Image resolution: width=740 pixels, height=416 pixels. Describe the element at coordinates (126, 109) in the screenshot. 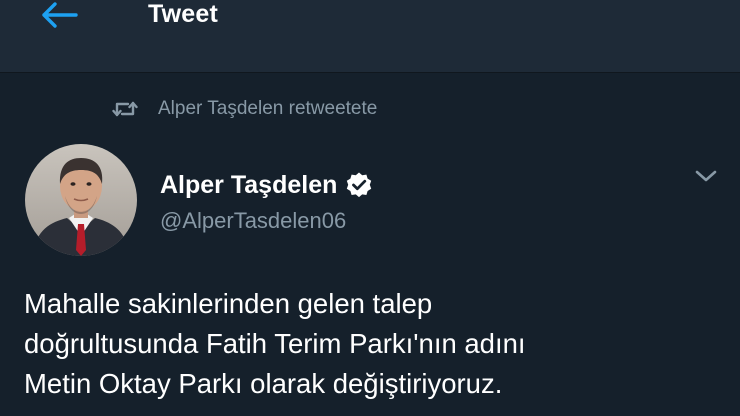

I see `retweet-icon` at that location.